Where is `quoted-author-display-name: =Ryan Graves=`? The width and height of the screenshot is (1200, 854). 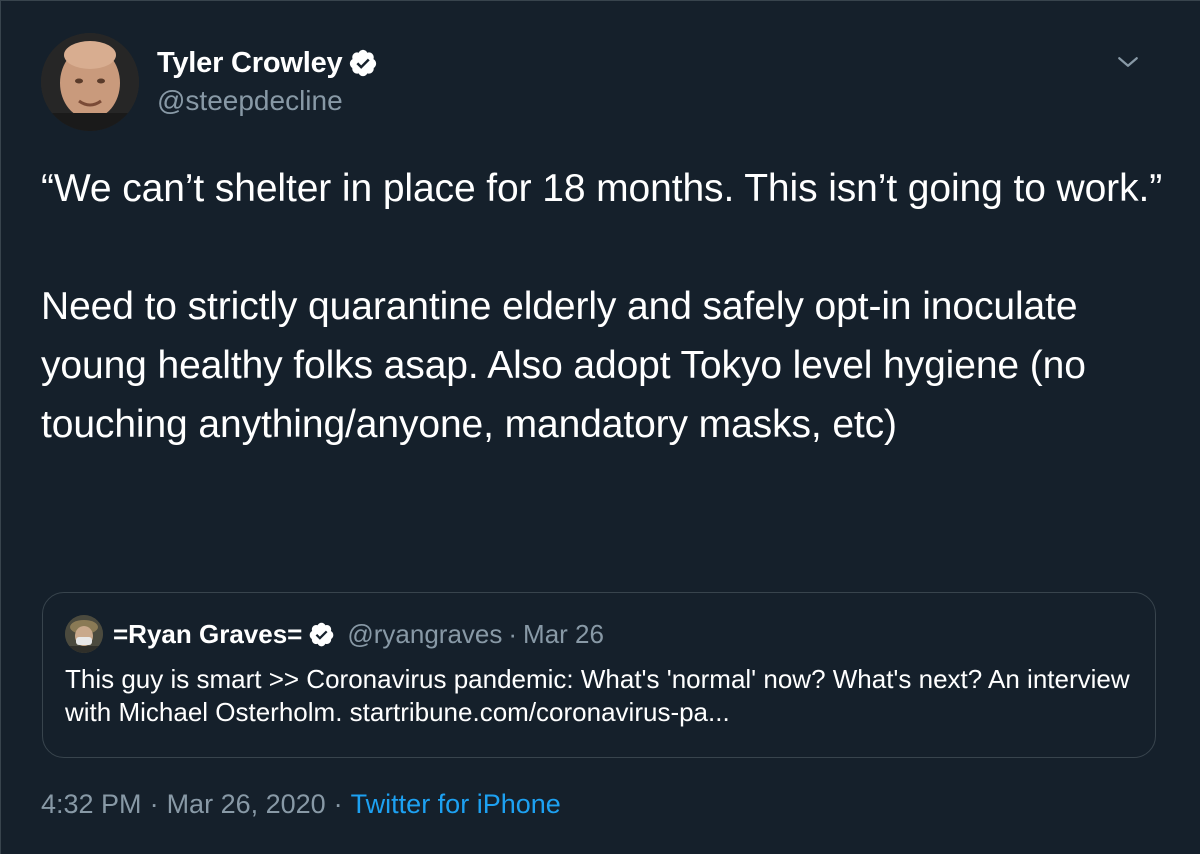 quoted-author-display-name: =Ryan Graves= is located at coordinates (207, 634).